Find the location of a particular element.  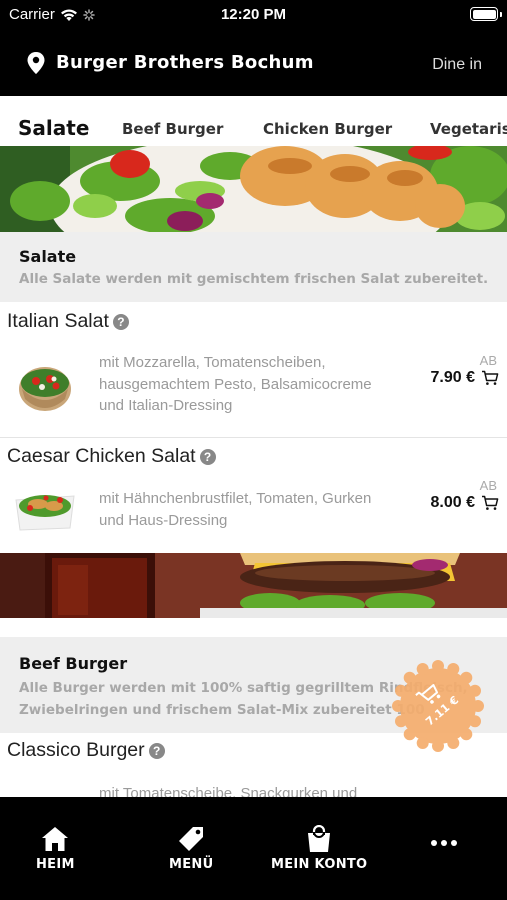

price-value: 8.00 € is located at coordinates (452, 502).